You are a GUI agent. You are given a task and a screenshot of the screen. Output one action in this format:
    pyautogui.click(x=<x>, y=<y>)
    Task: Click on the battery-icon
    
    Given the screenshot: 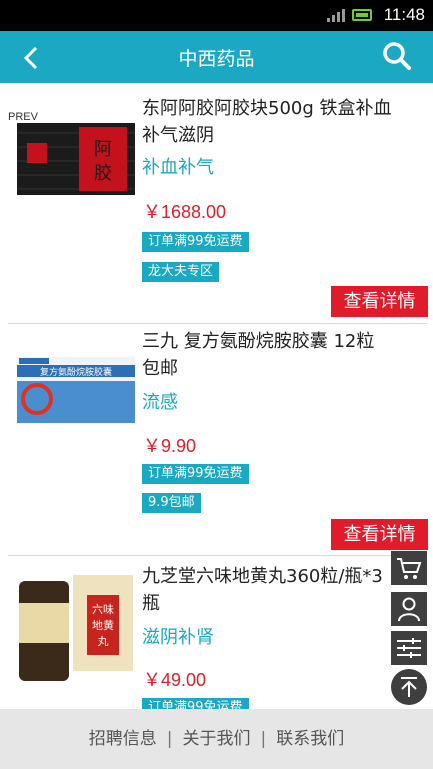 What is the action you would take?
    pyautogui.click(x=362, y=15)
    